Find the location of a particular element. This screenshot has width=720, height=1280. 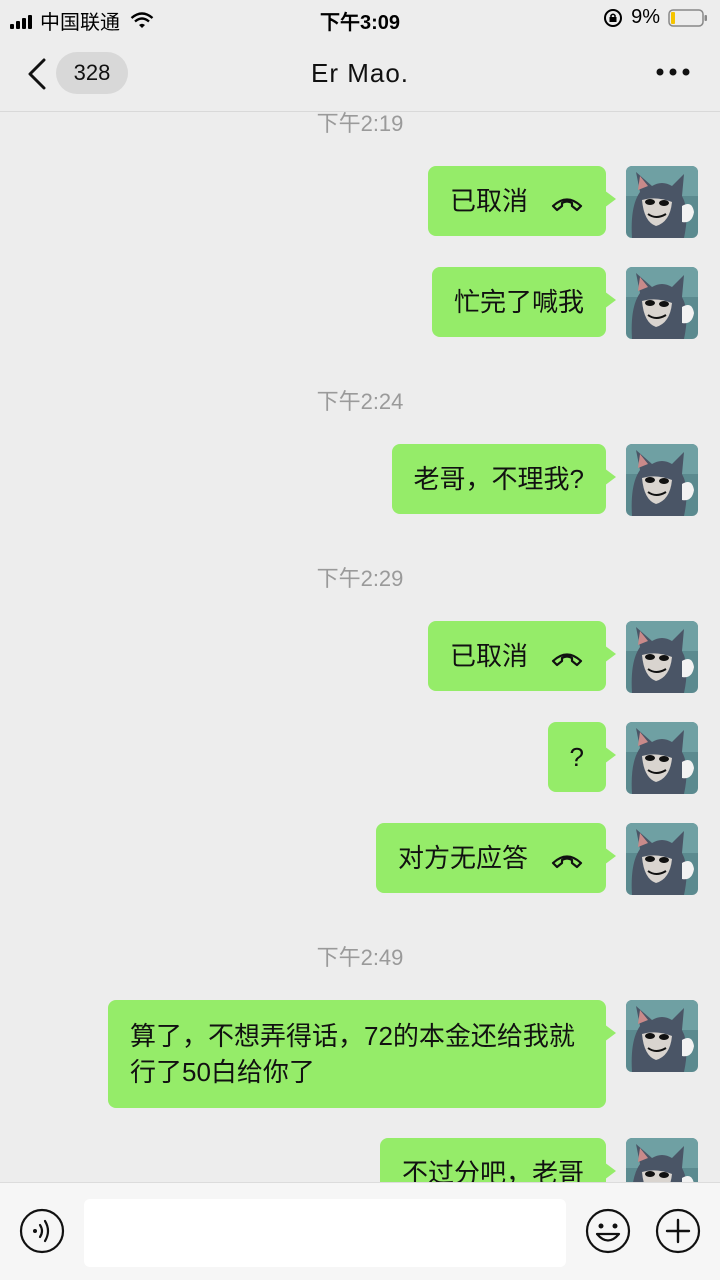

timestamp: 下午2:29 is located at coordinates (360, 578).